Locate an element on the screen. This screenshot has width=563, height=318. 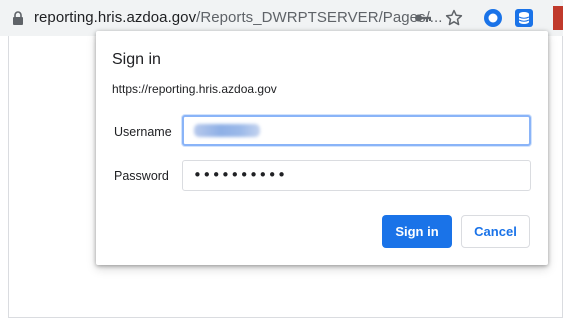
cancel-button: Cancel is located at coordinates (495, 231).